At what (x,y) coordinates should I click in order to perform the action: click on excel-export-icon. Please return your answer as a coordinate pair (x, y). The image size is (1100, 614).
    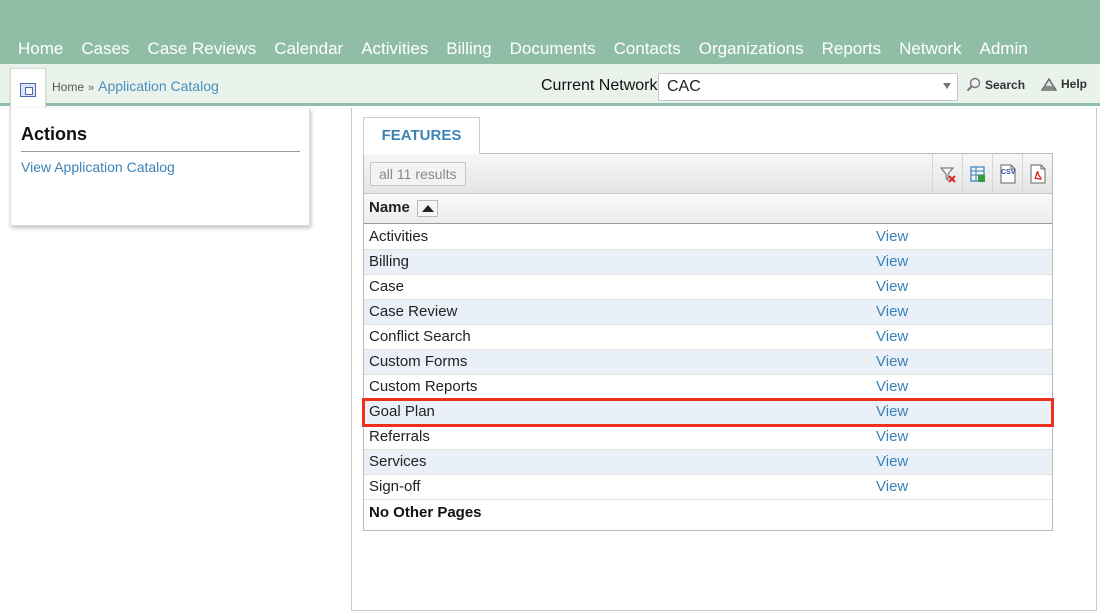
    Looking at the image, I should click on (977, 174).